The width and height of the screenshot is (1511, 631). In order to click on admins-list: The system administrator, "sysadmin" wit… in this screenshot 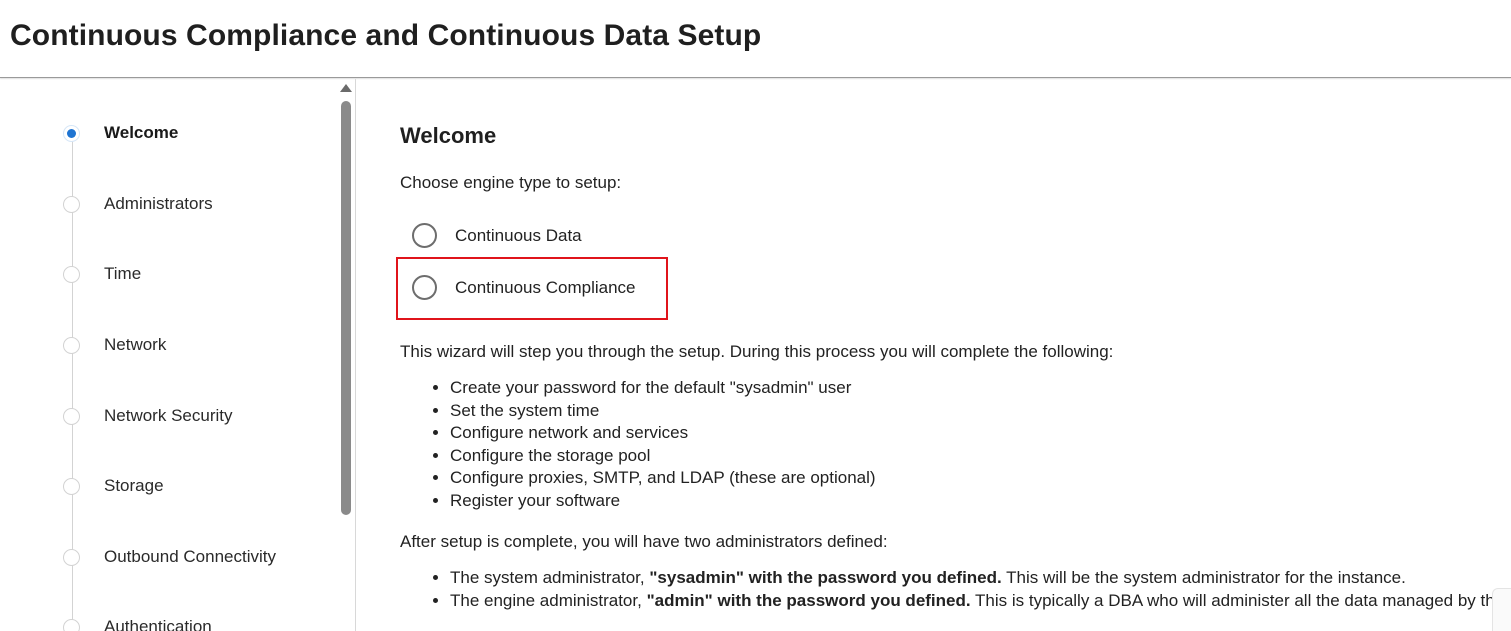, I will do `click(955, 589)`.